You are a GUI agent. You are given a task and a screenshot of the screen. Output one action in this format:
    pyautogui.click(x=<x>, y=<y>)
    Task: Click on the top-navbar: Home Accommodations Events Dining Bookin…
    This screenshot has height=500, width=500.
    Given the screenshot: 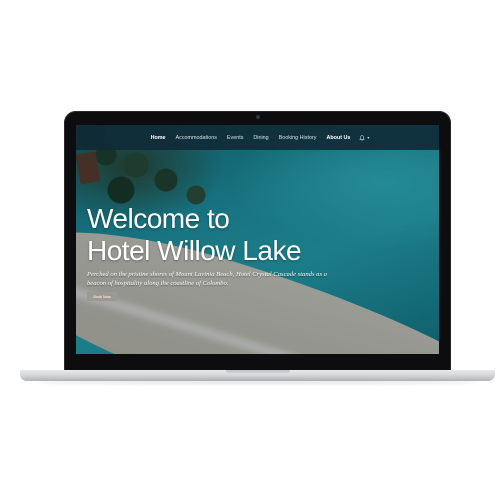 What is the action you would take?
    pyautogui.click(x=257, y=137)
    